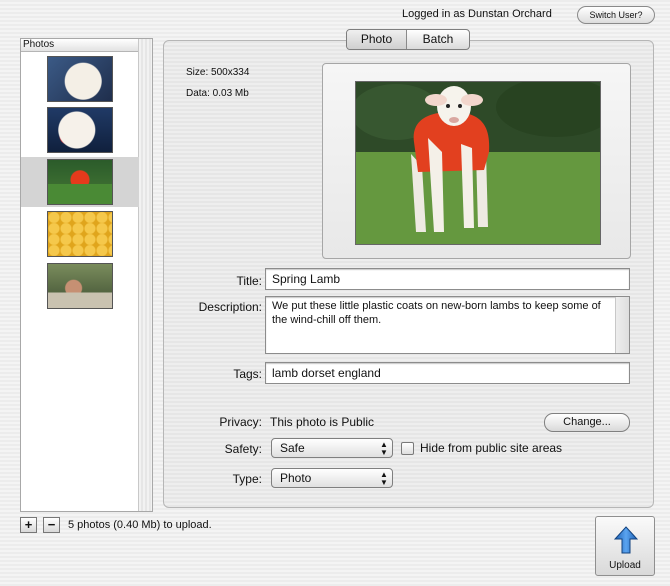 The width and height of the screenshot is (670, 586). I want to click on upload-arrow-icon, so click(626, 540).